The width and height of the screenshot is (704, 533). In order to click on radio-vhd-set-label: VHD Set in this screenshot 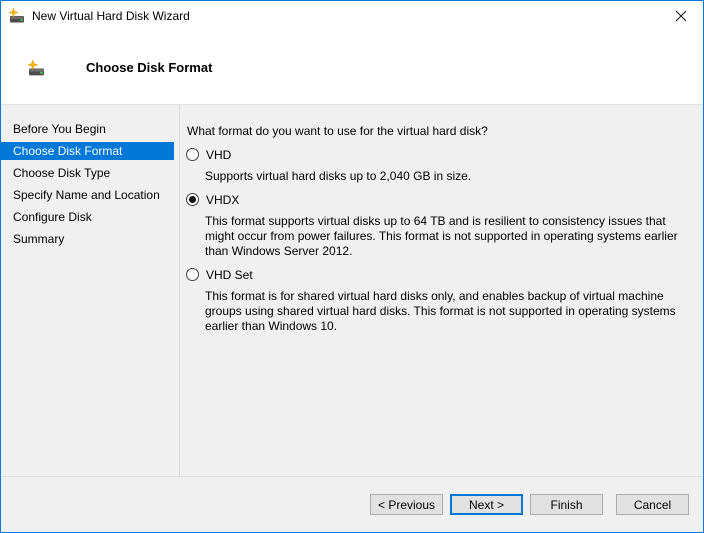, I will do `click(229, 275)`.